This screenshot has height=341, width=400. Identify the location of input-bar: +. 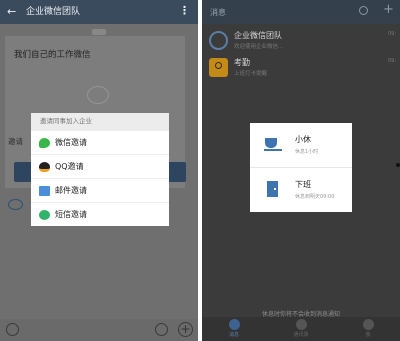
(99, 330).